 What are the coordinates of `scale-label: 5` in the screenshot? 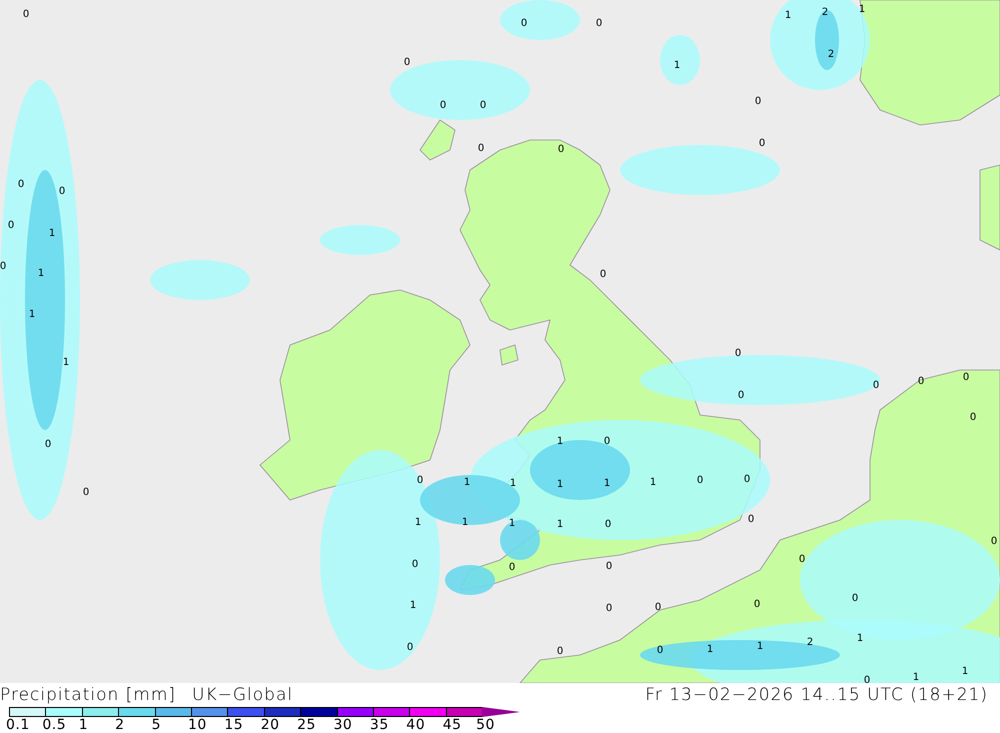 It's located at (156, 725).